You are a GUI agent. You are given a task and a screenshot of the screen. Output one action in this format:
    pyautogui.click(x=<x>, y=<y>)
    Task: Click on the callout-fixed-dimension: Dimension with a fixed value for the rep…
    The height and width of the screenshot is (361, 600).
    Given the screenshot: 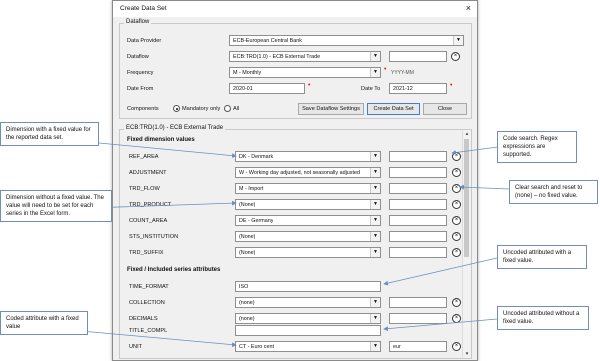 What is the action you would take?
    pyautogui.click(x=49, y=134)
    